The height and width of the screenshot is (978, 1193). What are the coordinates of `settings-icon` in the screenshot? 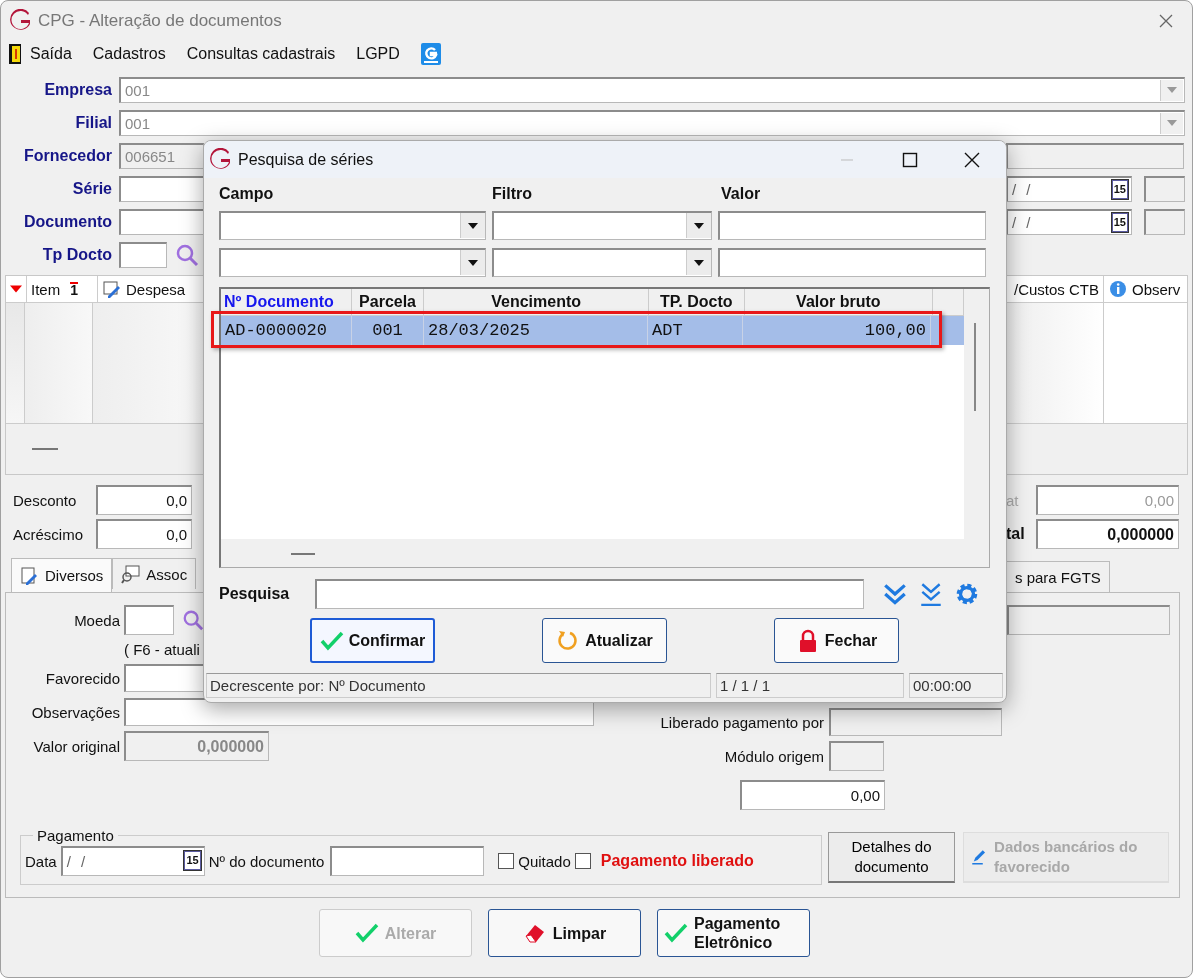 It's located at (967, 594).